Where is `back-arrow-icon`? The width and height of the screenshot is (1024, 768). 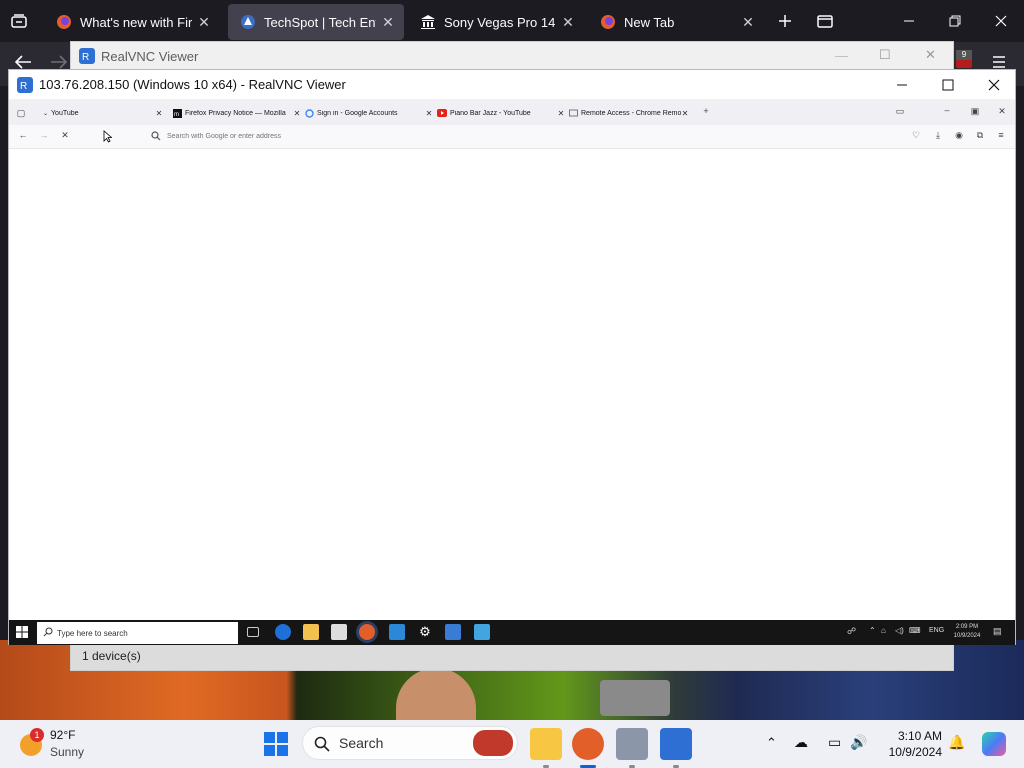
back-arrow-icon is located at coordinates (23, 62).